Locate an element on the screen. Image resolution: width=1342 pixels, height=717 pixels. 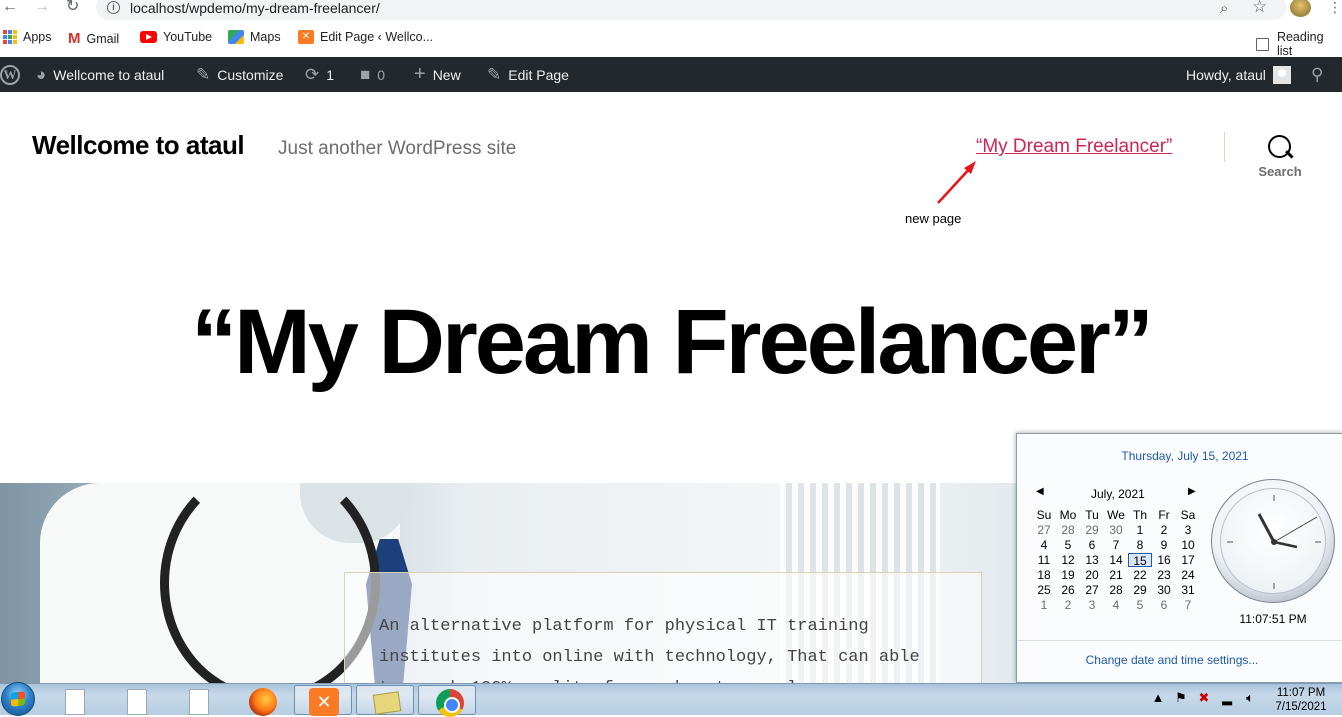
admin-edit-page: ✎ Edit Page is located at coordinates (528, 74).